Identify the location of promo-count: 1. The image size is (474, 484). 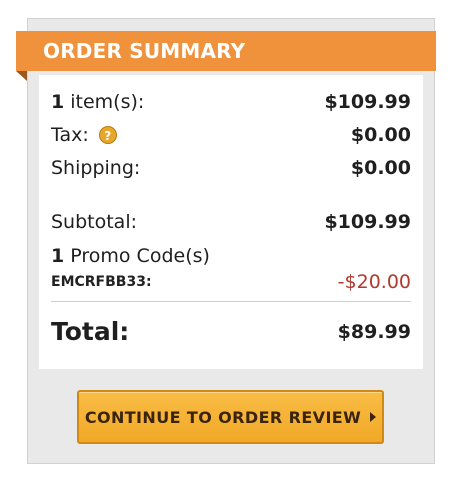
(58, 256).